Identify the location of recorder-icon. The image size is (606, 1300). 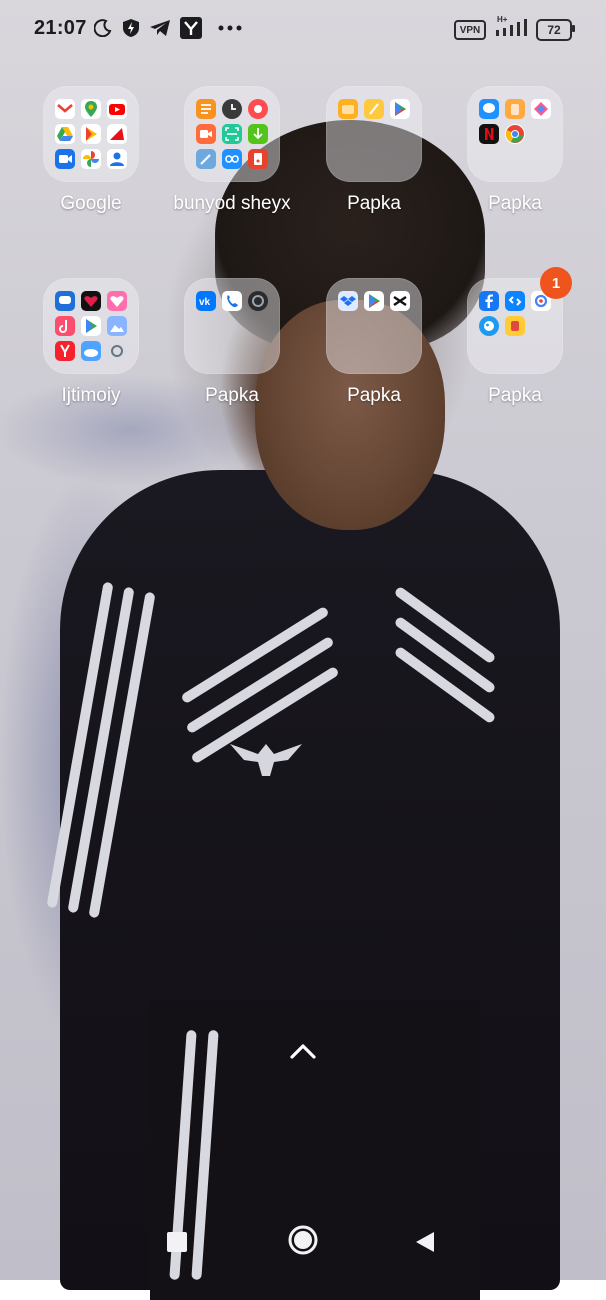
(258, 109).